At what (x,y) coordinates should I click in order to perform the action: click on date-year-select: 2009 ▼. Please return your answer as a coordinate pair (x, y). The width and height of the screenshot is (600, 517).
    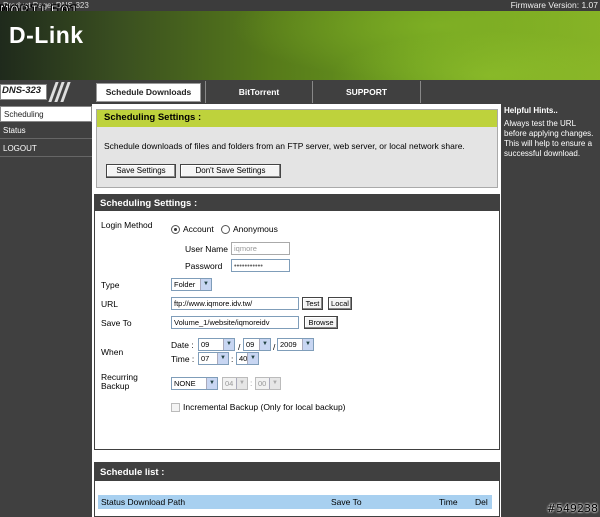
    Looking at the image, I should click on (295, 344).